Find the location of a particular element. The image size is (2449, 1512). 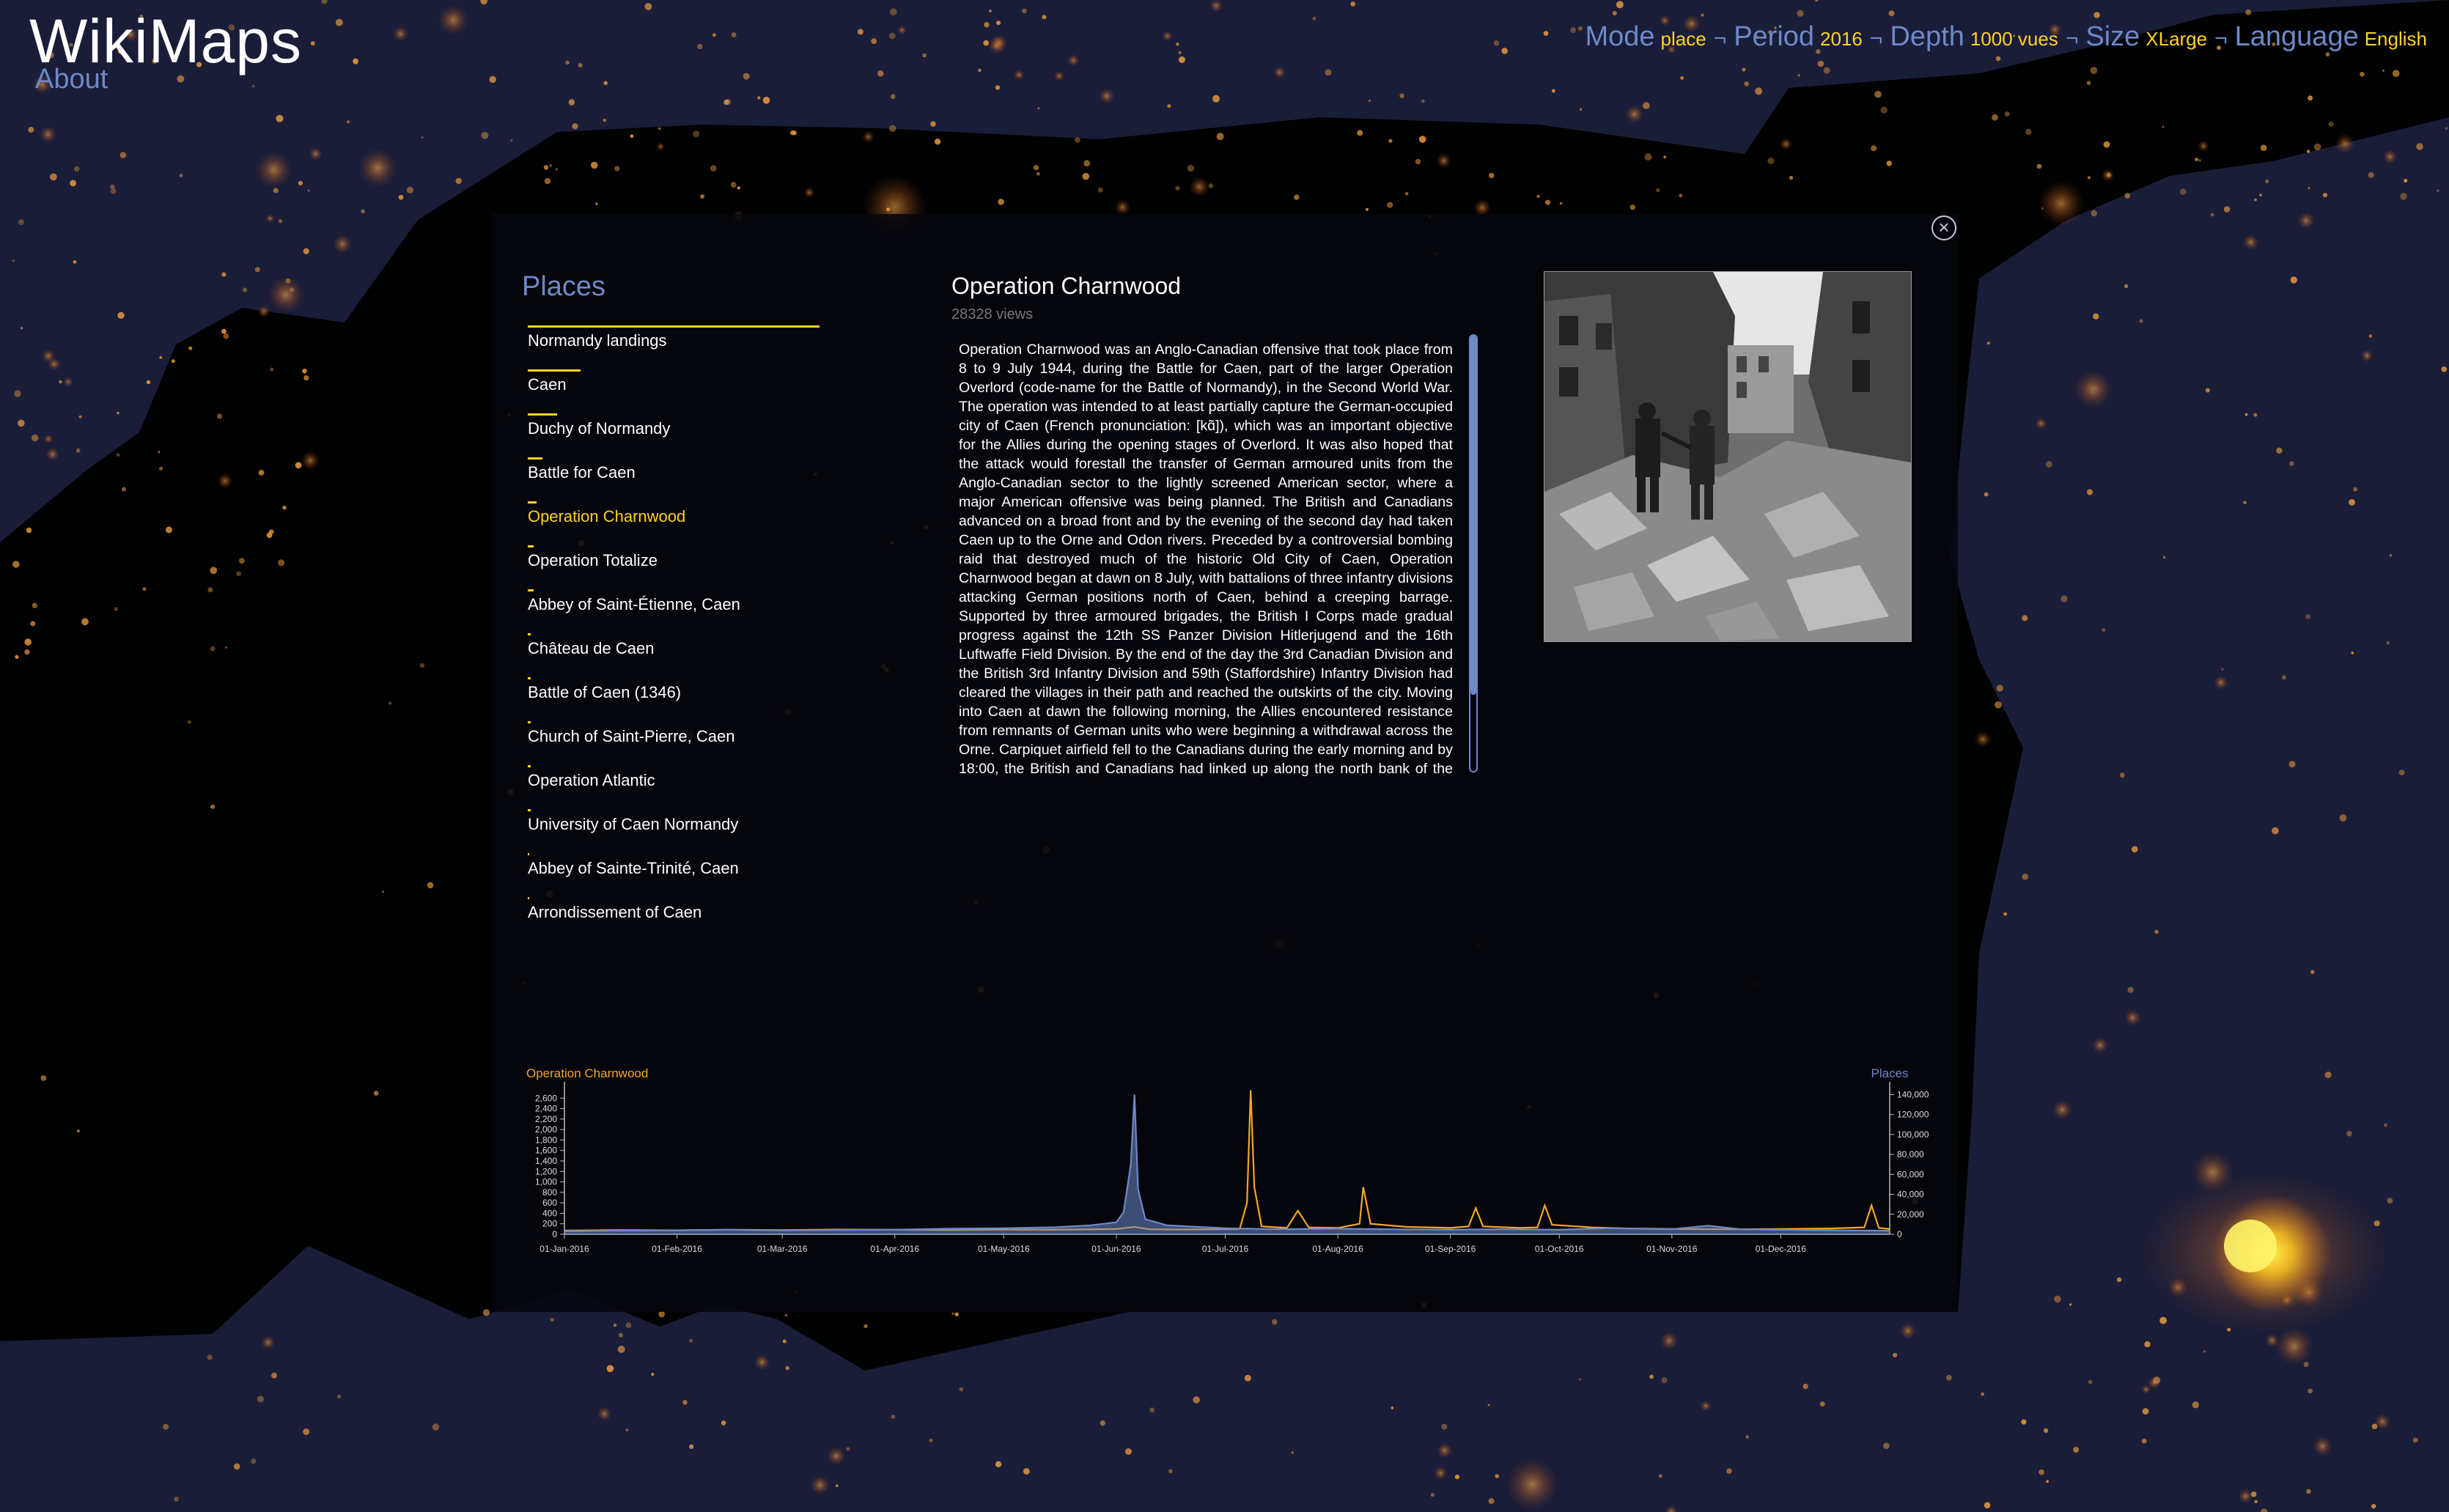

place-item: Battle for Caen is located at coordinates (676, 471).